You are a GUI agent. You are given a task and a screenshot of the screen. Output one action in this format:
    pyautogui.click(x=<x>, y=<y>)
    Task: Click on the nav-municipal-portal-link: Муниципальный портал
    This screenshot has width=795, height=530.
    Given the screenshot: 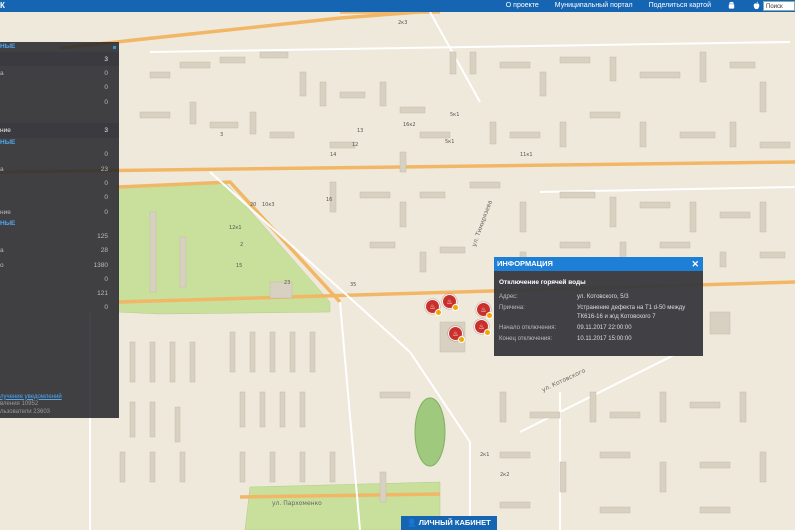 What is the action you would take?
    pyautogui.click(x=594, y=5)
    